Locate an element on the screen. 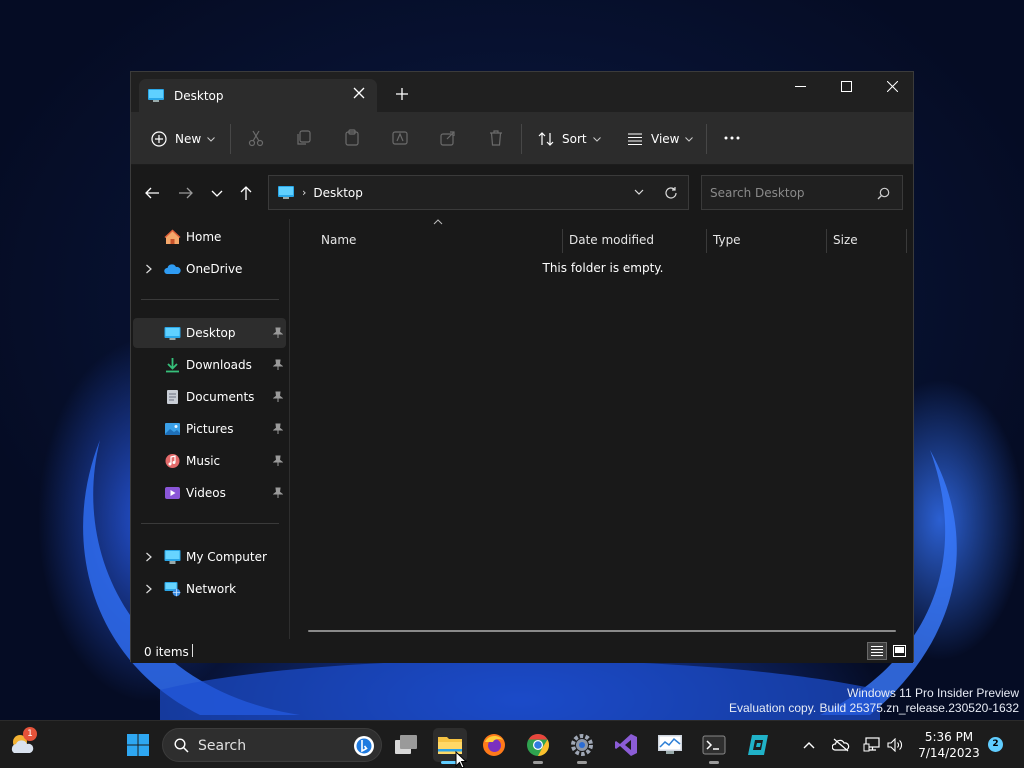 This screenshot has height=768, width=1024. taskbar-clock: 5:36 PM 7/14/2023 is located at coordinates (949, 745).